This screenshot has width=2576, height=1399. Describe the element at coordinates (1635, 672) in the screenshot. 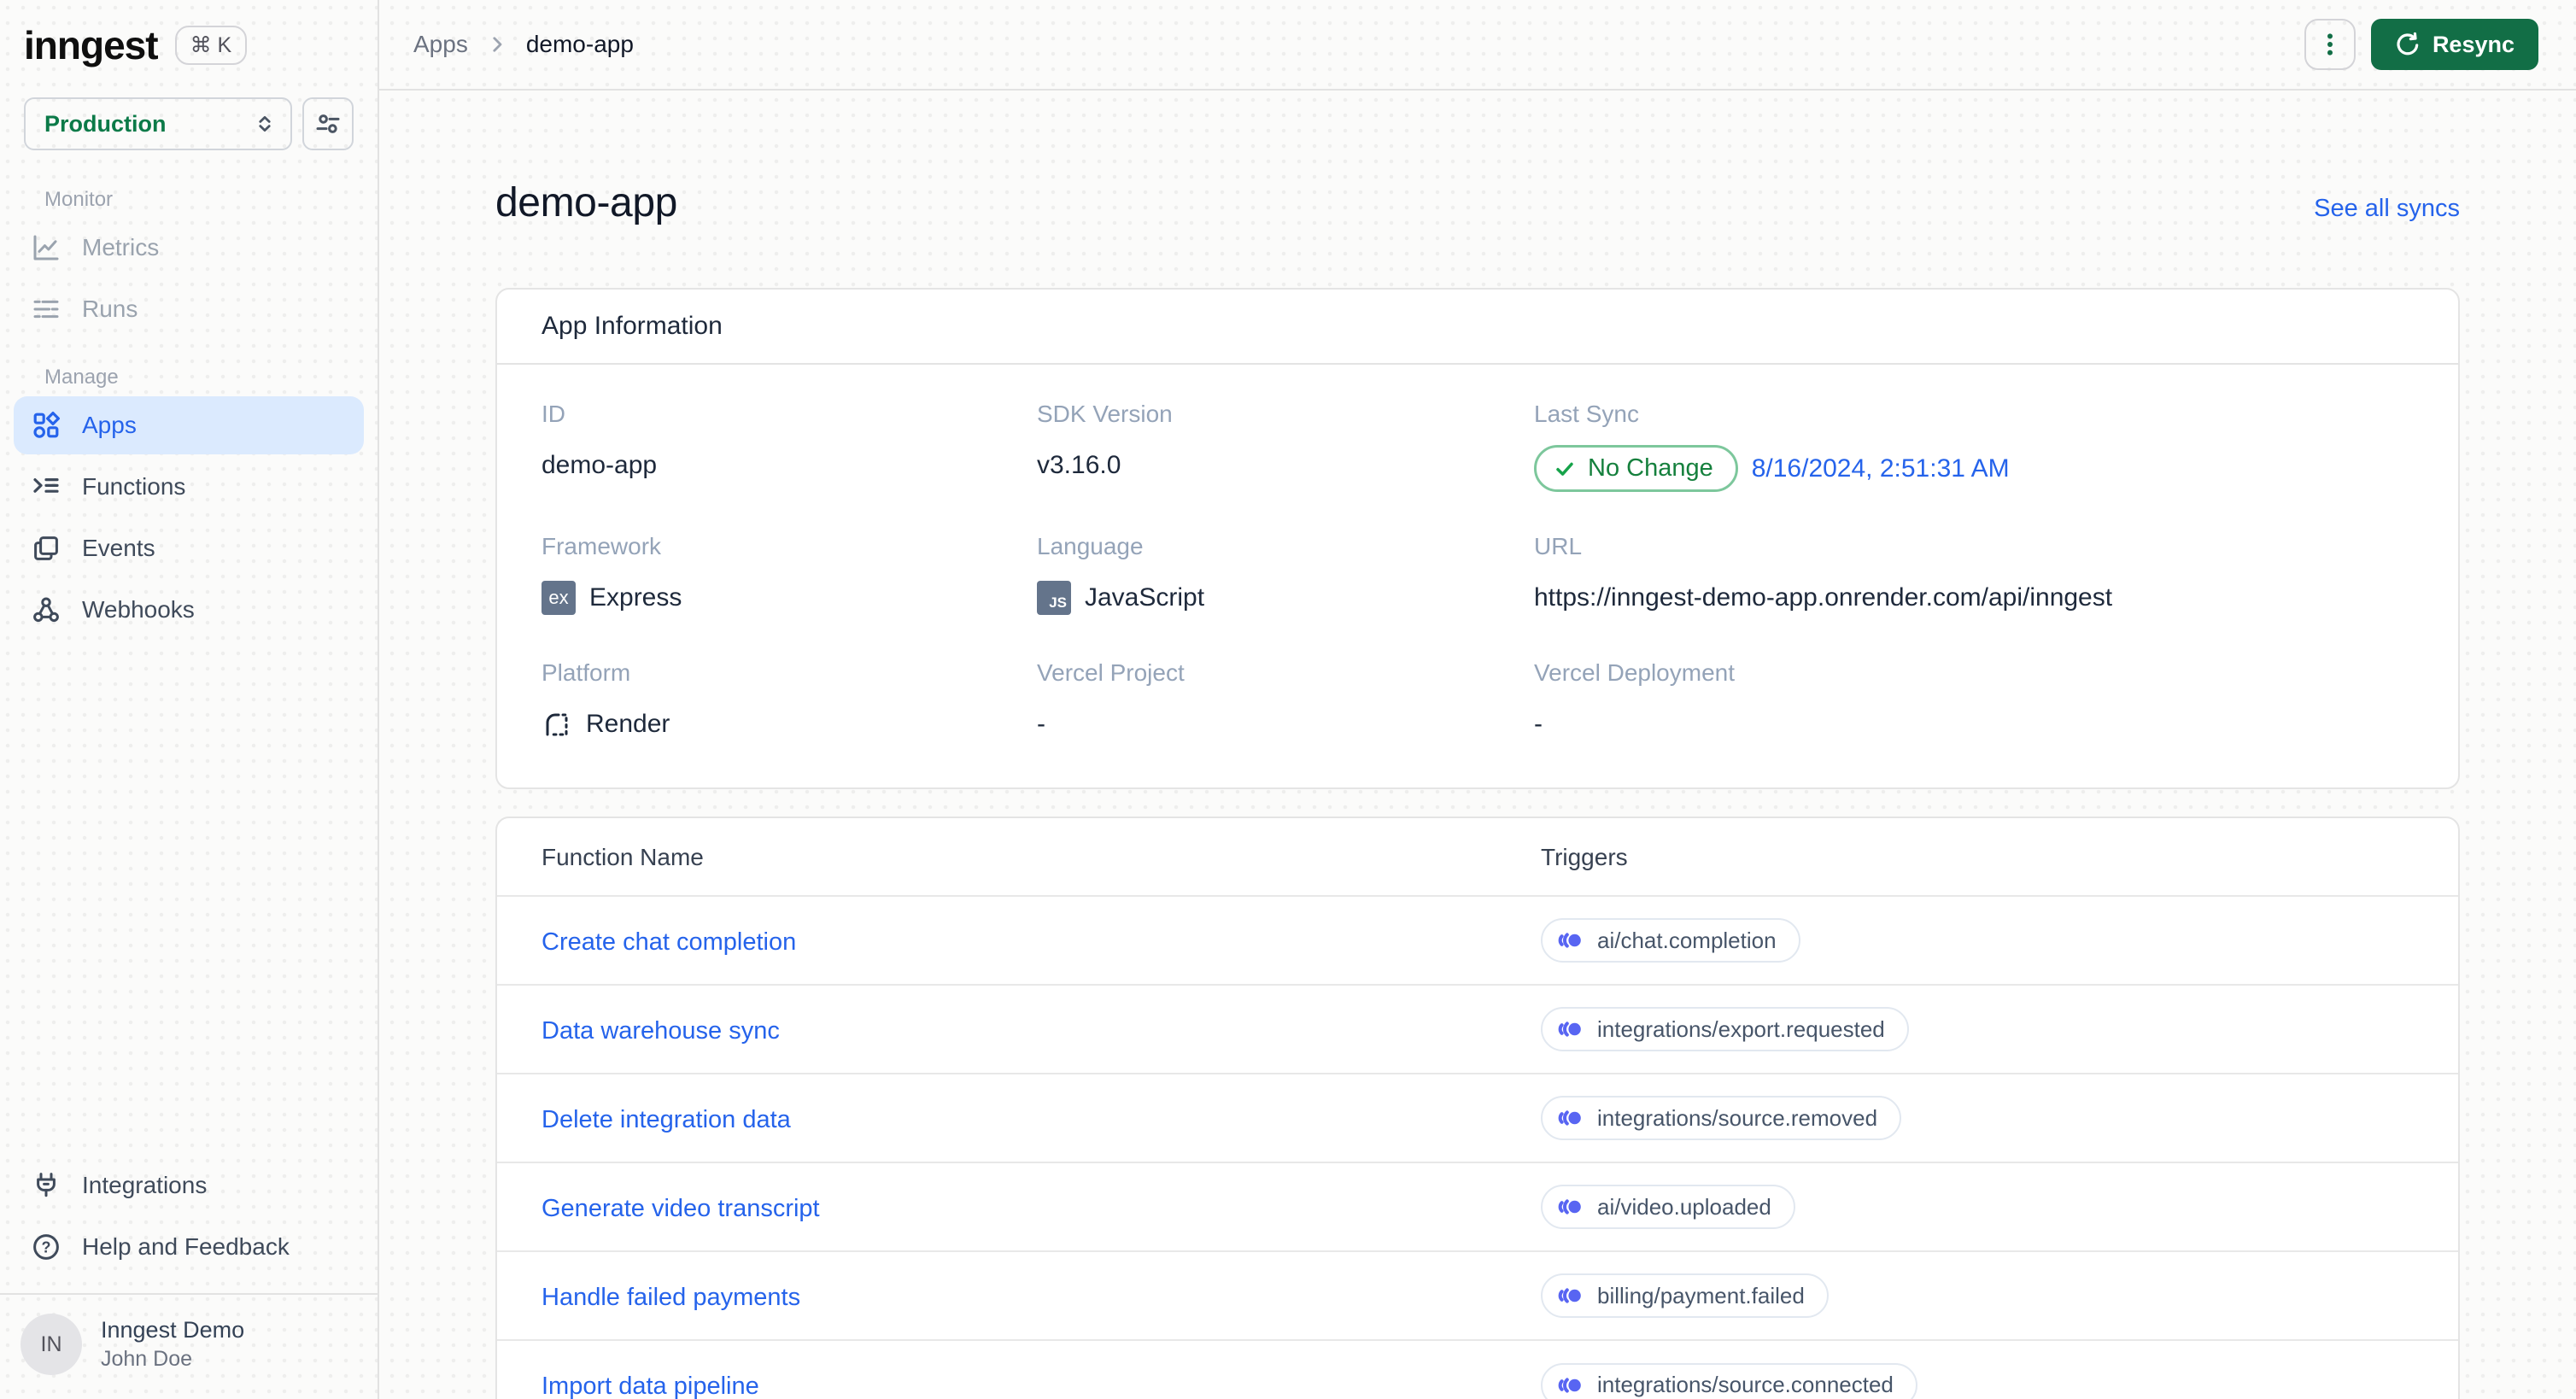

I see `field-label: Vercel Deployment` at that location.